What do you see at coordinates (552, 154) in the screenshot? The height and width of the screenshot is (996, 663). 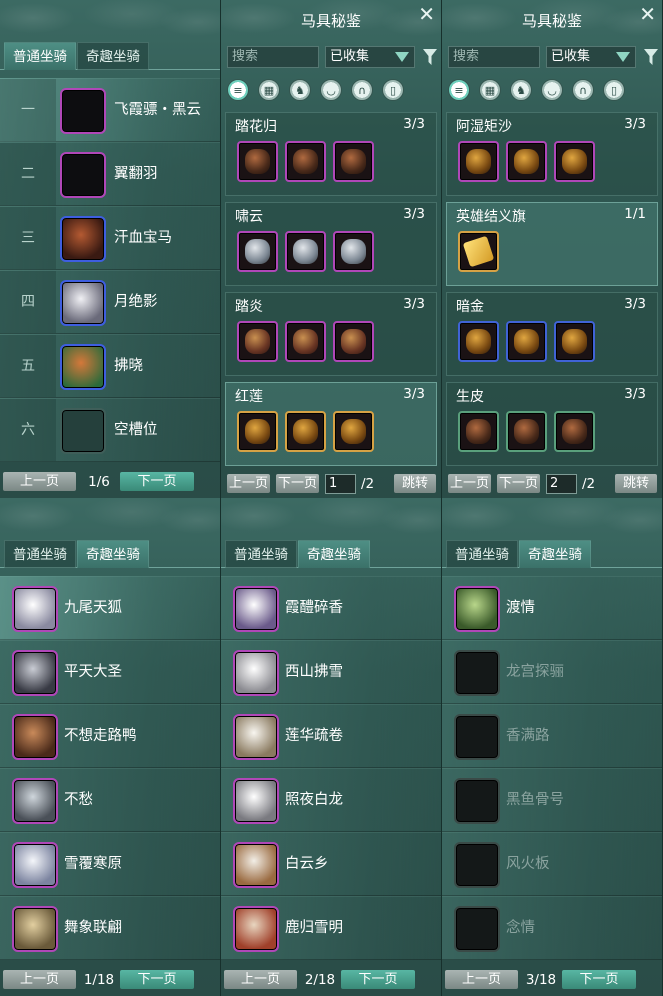 I see `tack-set-card: 阿湿矩沙 3/3` at bounding box center [552, 154].